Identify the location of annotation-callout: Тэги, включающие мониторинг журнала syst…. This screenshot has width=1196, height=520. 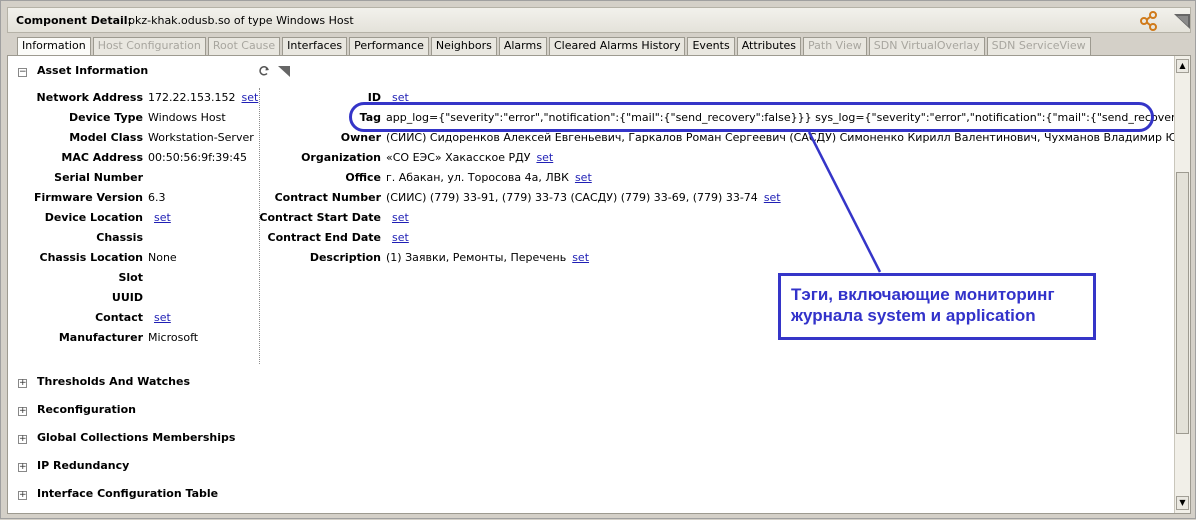
(937, 306).